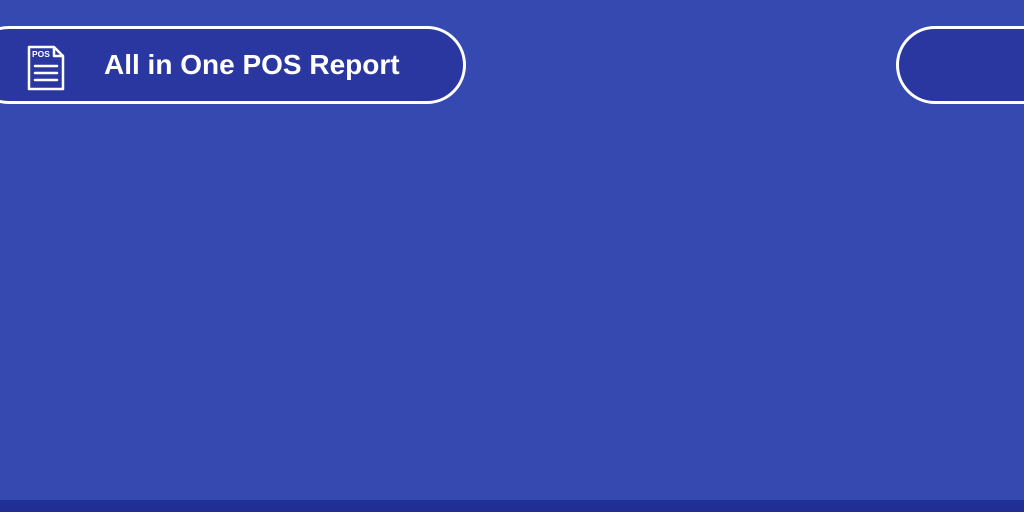 The height and width of the screenshot is (512, 1024). What do you see at coordinates (252, 64) in the screenshot?
I see `page-title: All in One POS Report` at bounding box center [252, 64].